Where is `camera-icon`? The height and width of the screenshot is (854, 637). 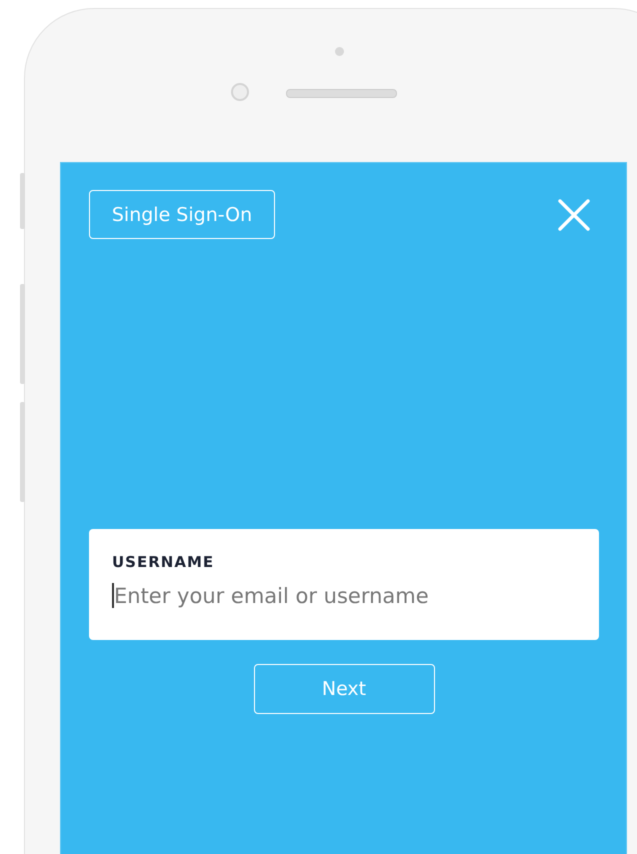 camera-icon is located at coordinates (240, 92).